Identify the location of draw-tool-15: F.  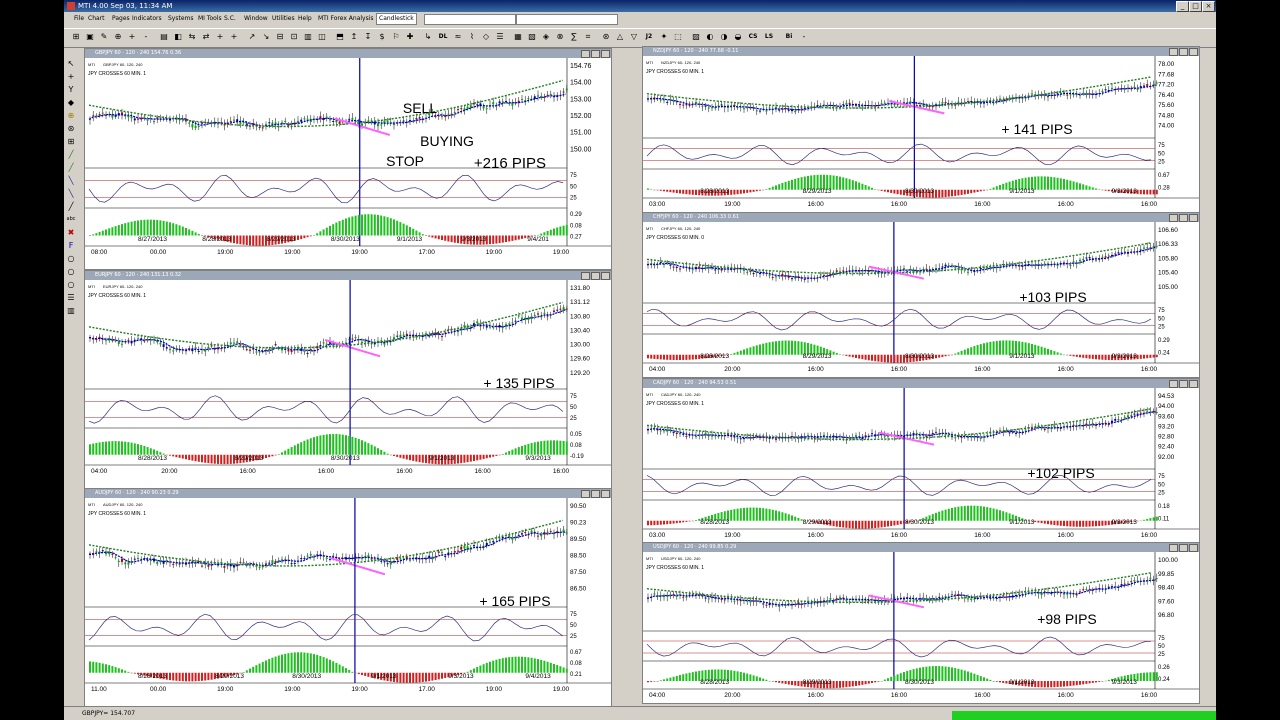
(71, 245).